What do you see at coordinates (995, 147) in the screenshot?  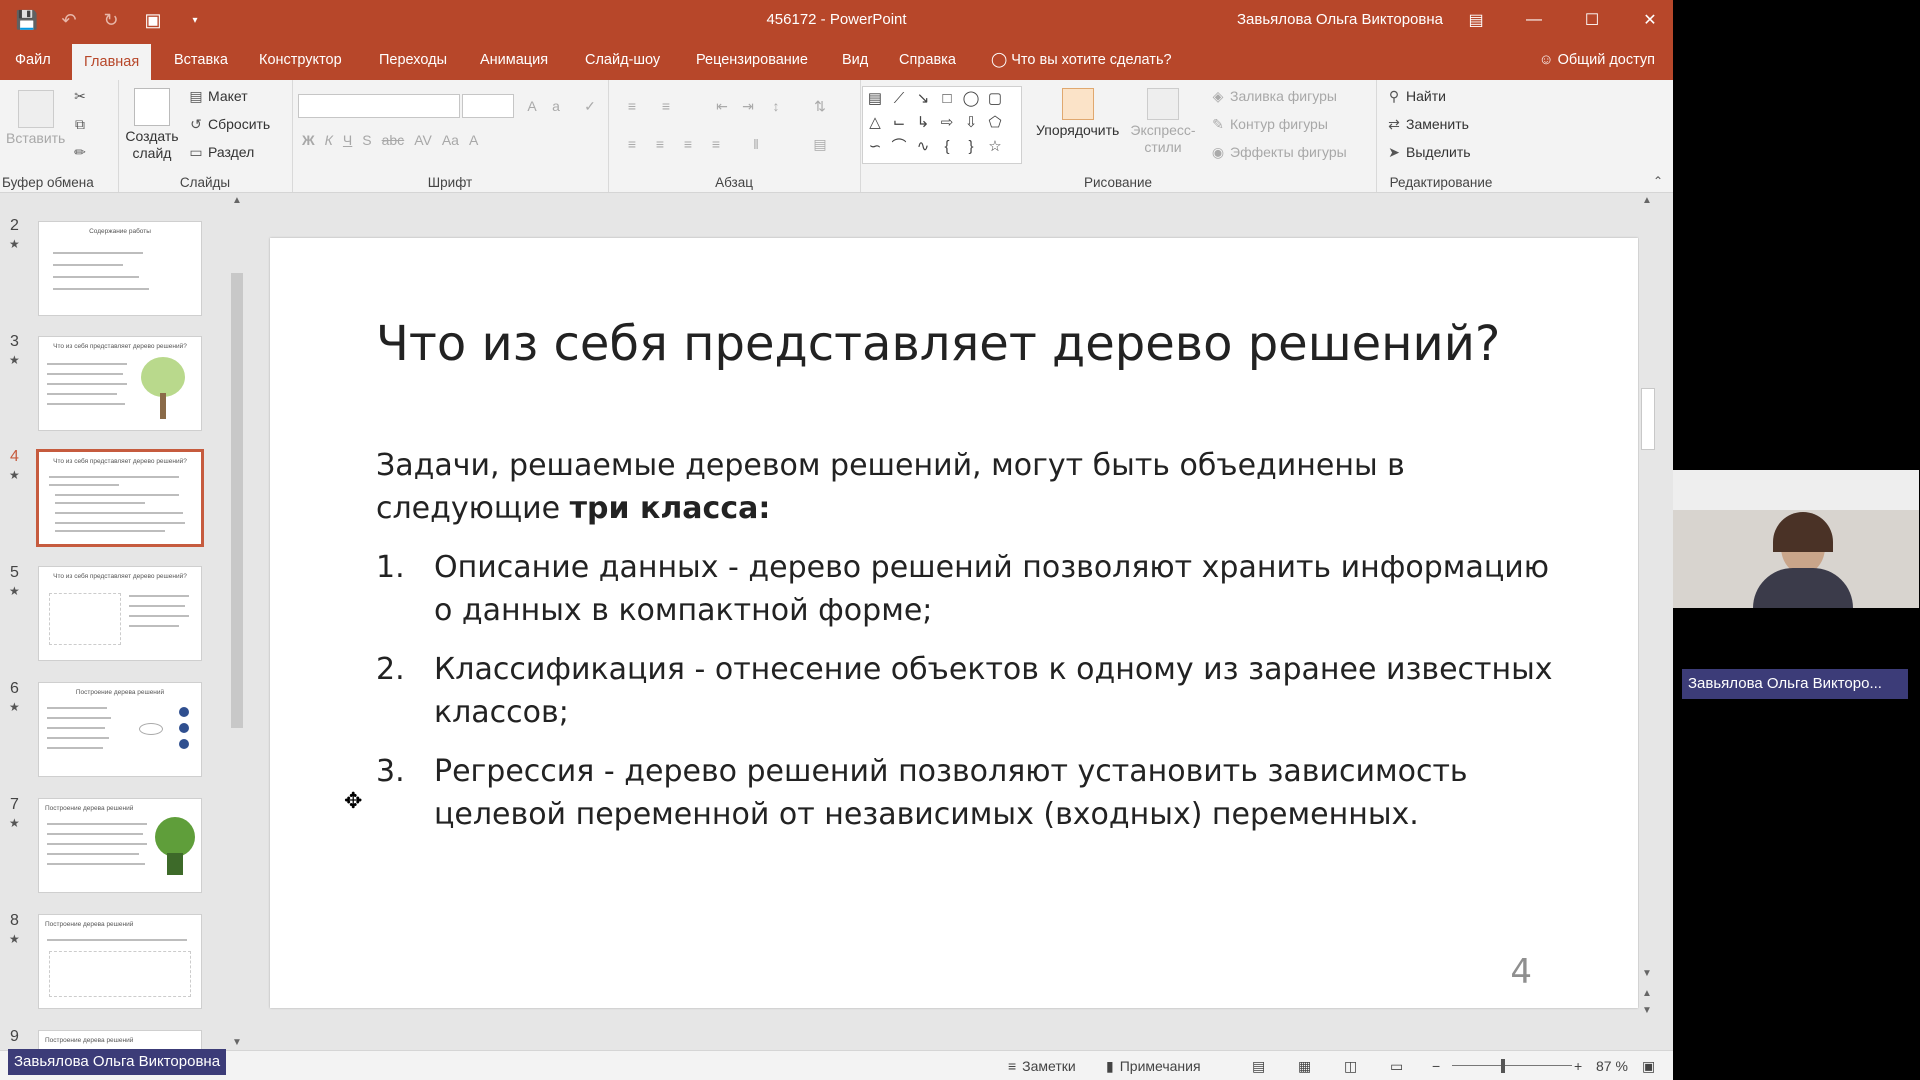 I see `star-shape-icon: ☆` at bounding box center [995, 147].